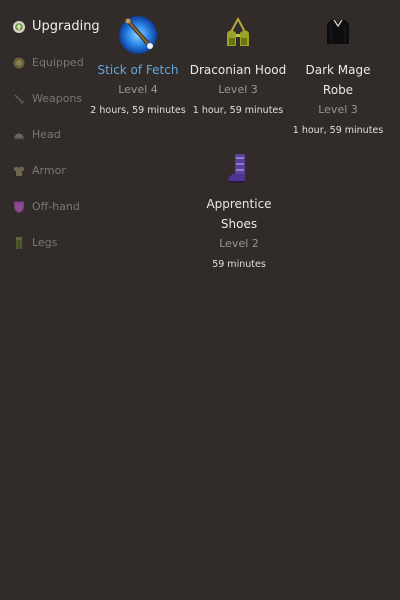 This screenshot has height=600, width=400. I want to click on item-name: Apprentice Shoes, so click(239, 214).